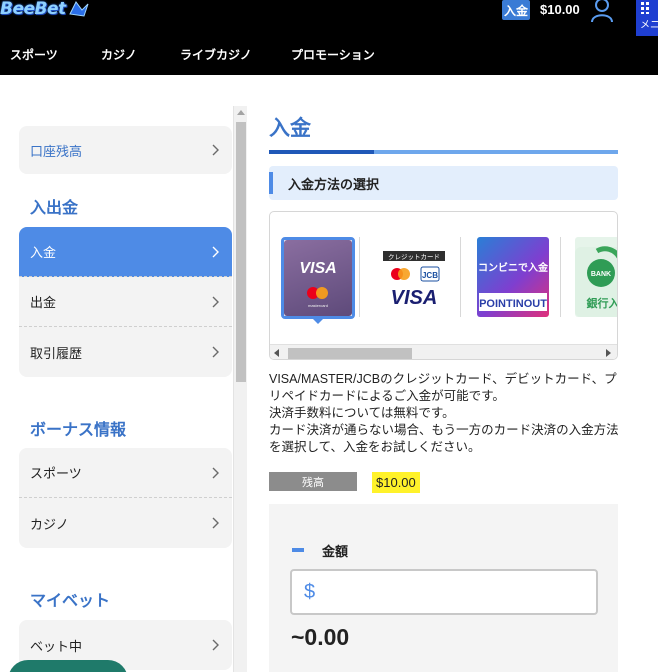 Image resolution: width=658 pixels, height=672 pixels. Describe the element at coordinates (54, 208) in the screenshot. I see `section-title-deposit-withdraw: 入出金` at that location.